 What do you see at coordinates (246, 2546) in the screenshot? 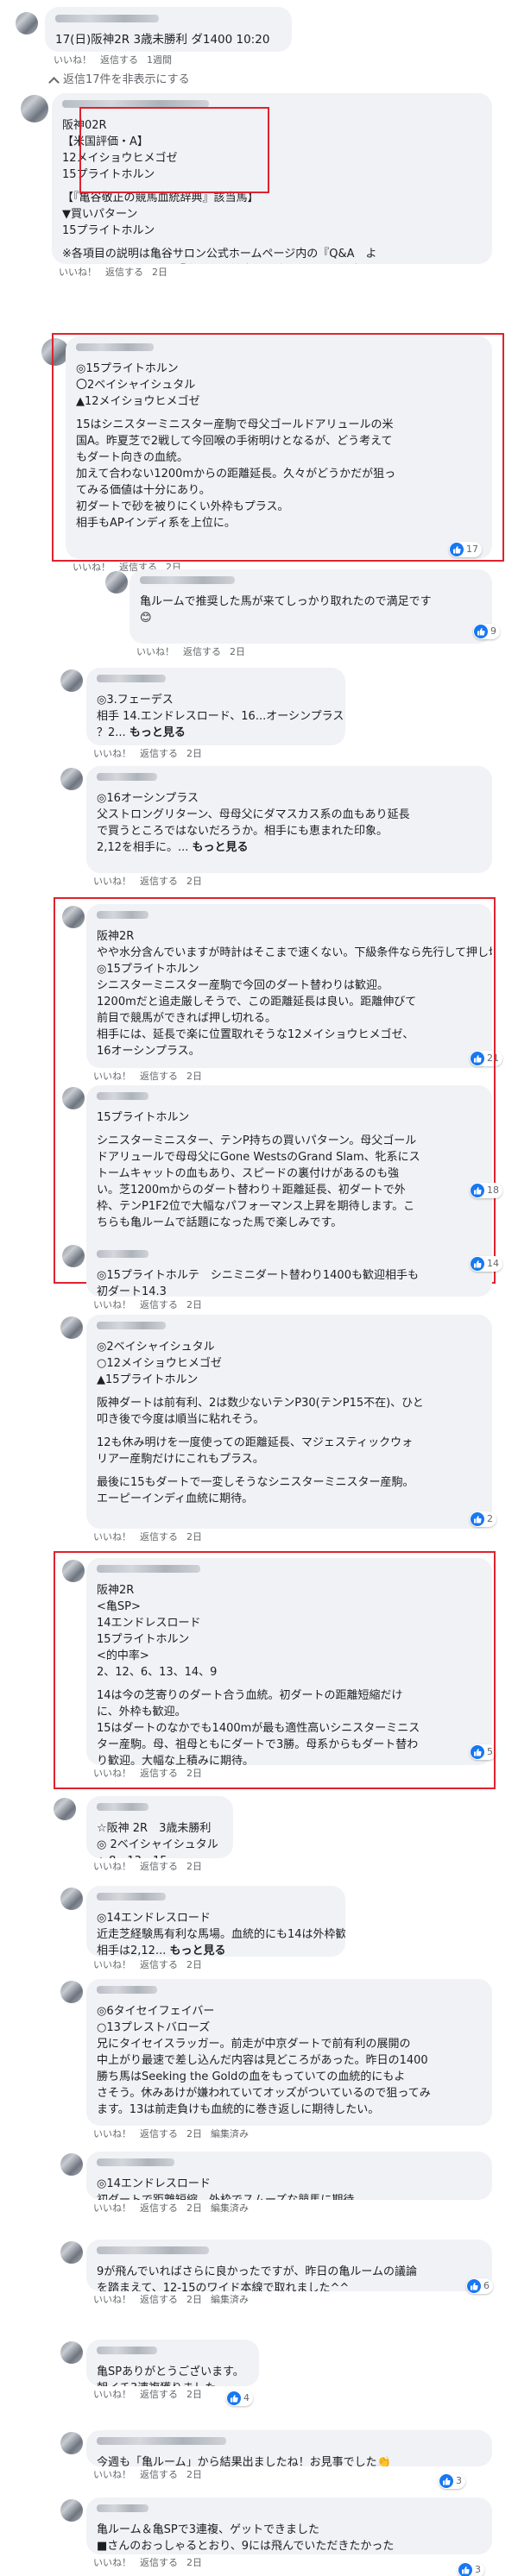
I see `comment-line: ■さんのおっしゃるとおり、9には飛んでいただきたかった` at bounding box center [246, 2546].